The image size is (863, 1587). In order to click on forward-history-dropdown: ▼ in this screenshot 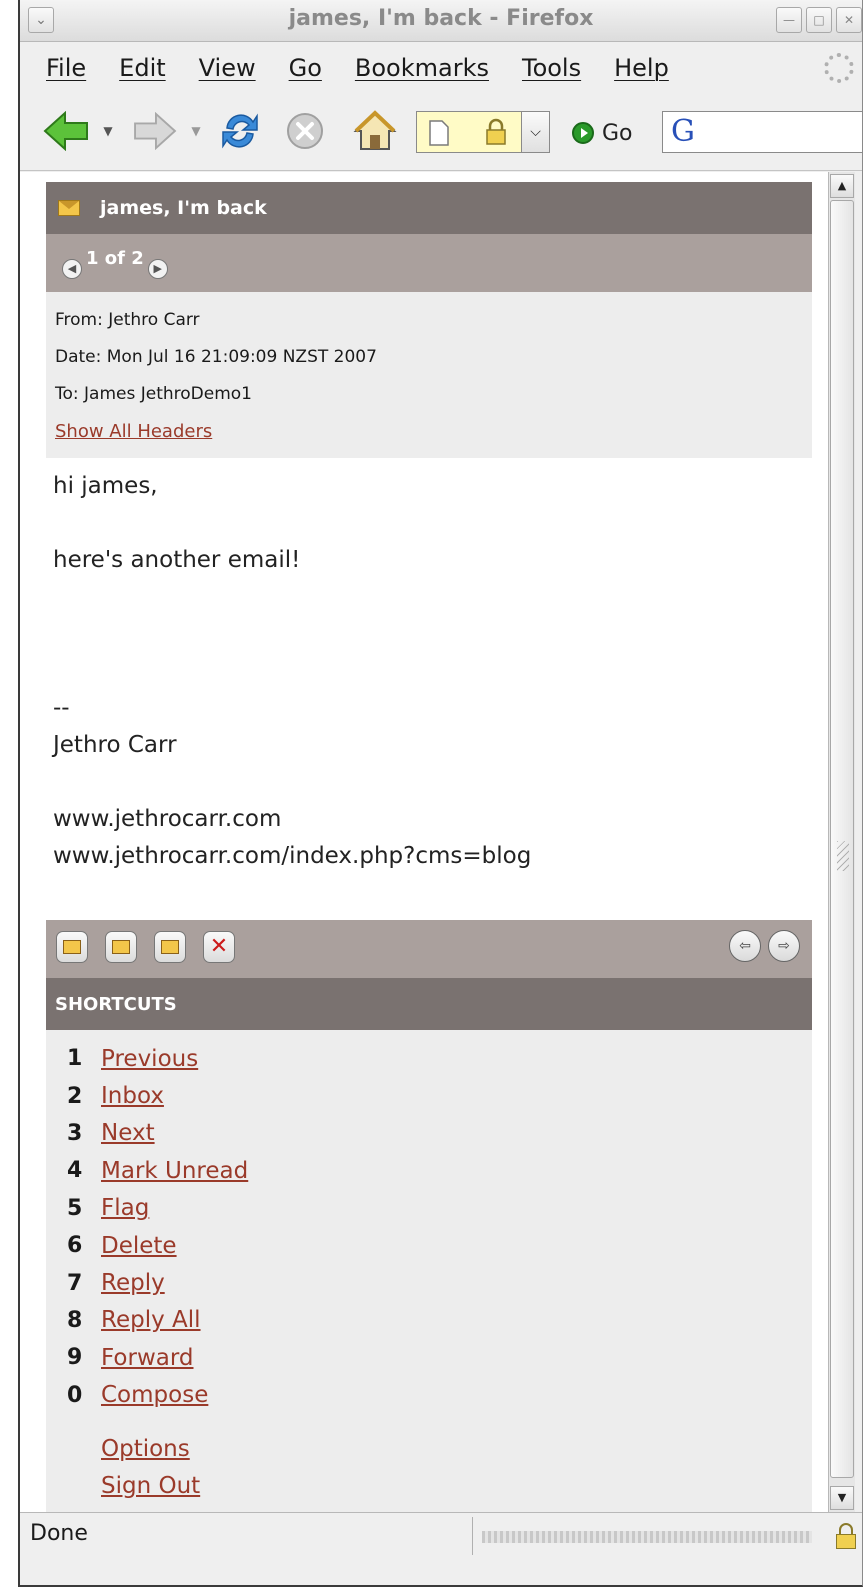, I will do `click(196, 131)`.